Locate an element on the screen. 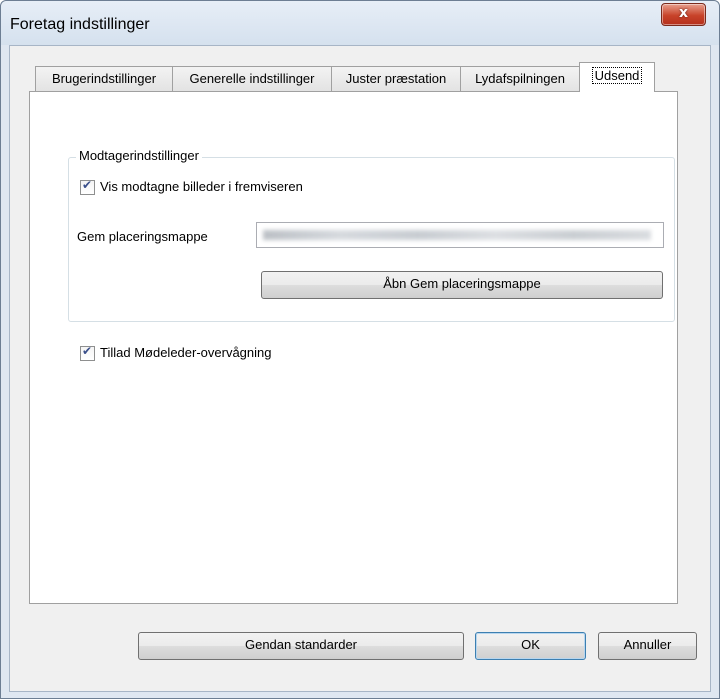 The height and width of the screenshot is (699, 720). tab-generelle-indstillinger: Generelle indstillinger is located at coordinates (252, 78).